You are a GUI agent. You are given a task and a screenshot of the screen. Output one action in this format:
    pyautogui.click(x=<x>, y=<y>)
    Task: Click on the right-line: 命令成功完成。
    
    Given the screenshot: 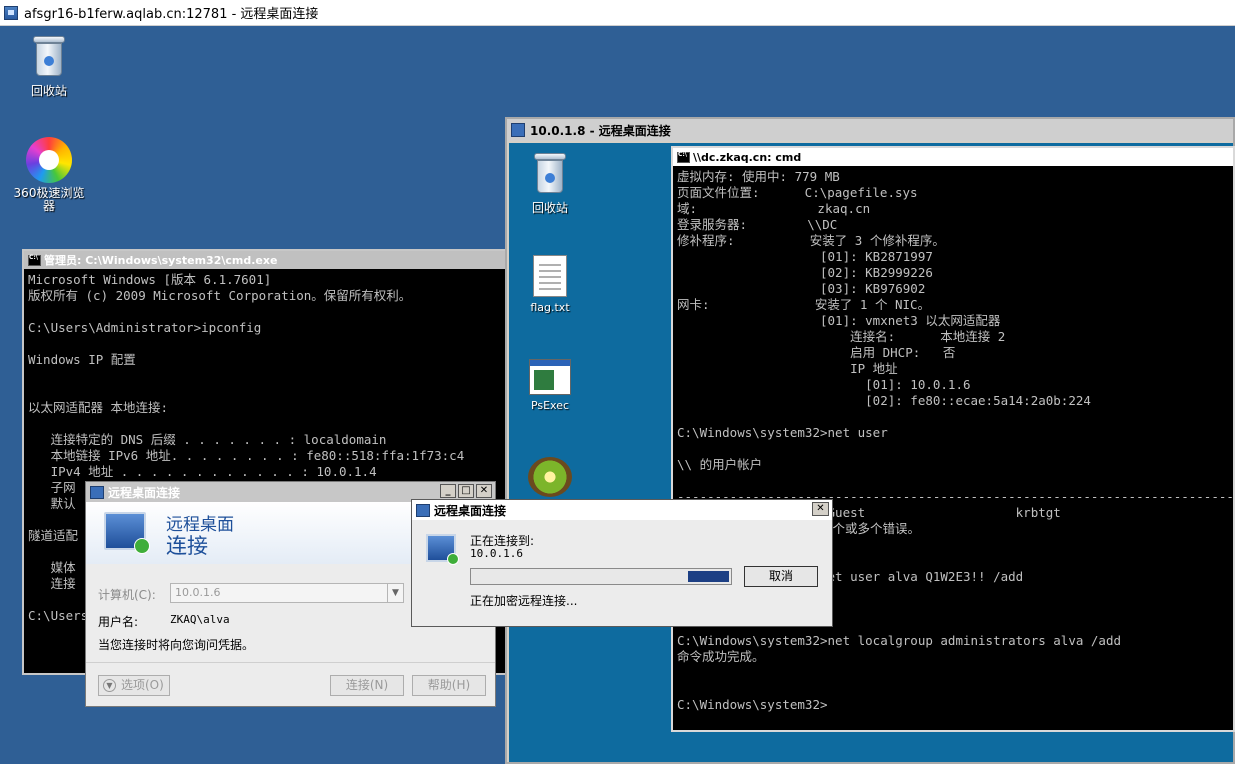 What is the action you would take?
    pyautogui.click(x=721, y=656)
    